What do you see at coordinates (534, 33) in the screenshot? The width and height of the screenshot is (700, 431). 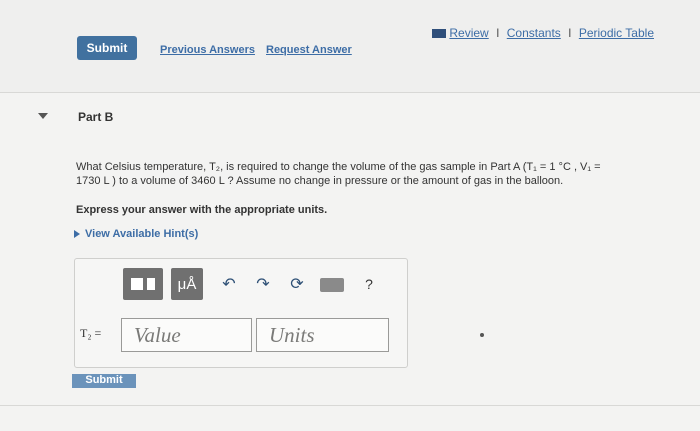 I see `constants-link: Constants` at bounding box center [534, 33].